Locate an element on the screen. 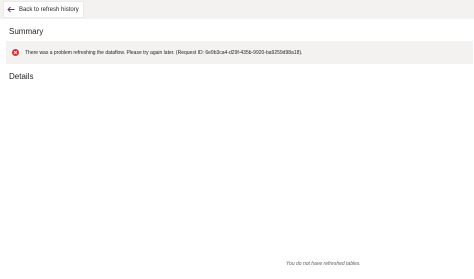 This screenshot has height=279, width=474. details-heading: Details is located at coordinates (21, 76).